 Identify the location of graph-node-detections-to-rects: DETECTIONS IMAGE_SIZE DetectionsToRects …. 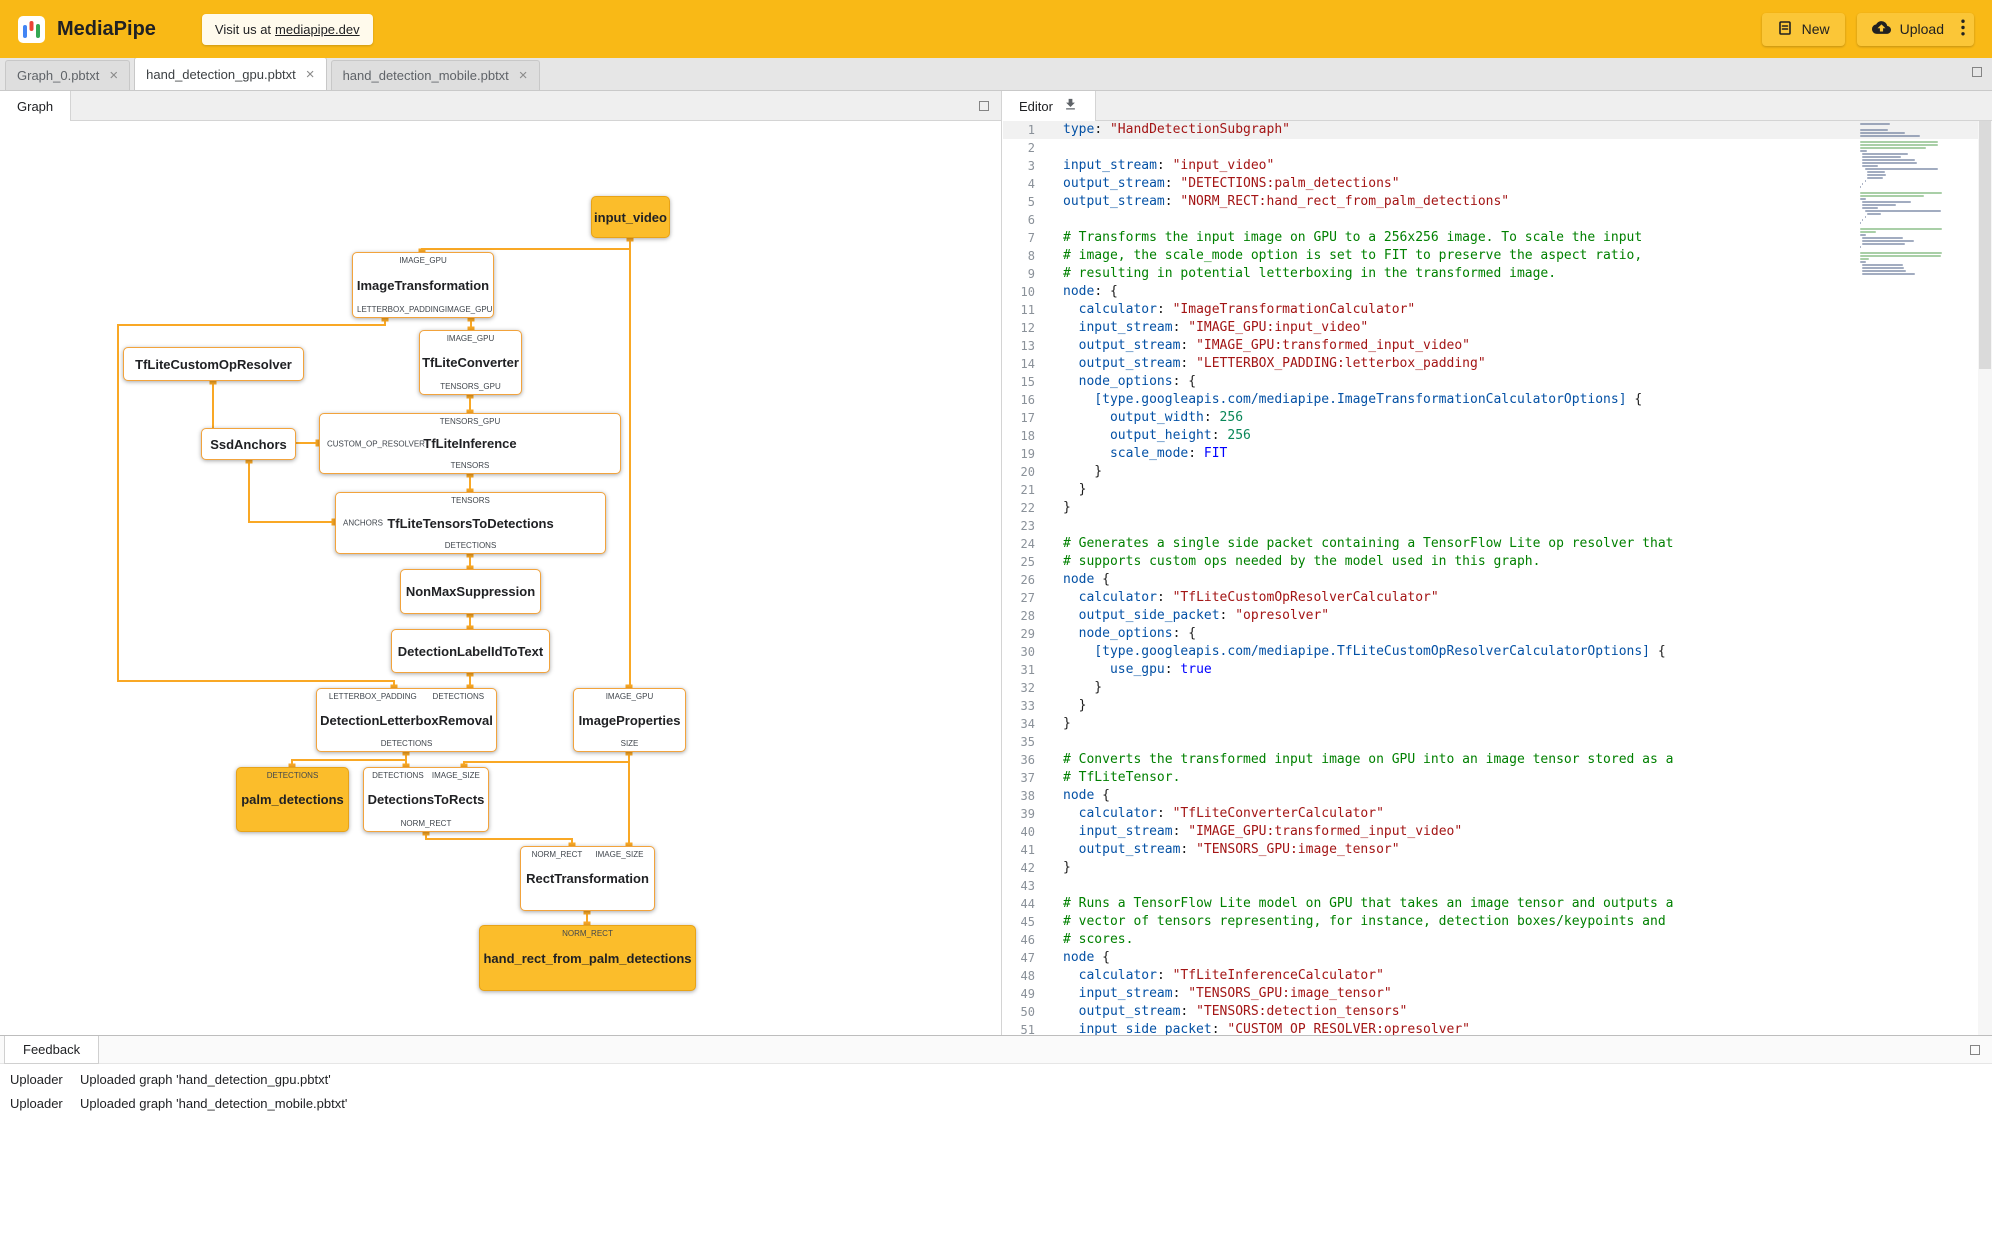
(426, 799).